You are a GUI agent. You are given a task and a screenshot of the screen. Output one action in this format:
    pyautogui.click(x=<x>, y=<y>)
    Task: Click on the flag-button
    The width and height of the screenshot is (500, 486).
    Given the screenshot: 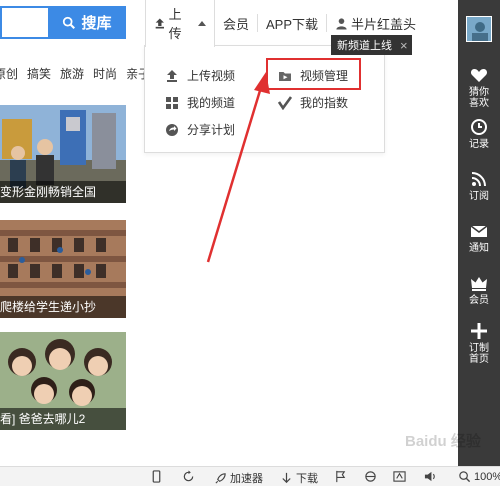 What is the action you would take?
    pyautogui.click(x=340, y=476)
    